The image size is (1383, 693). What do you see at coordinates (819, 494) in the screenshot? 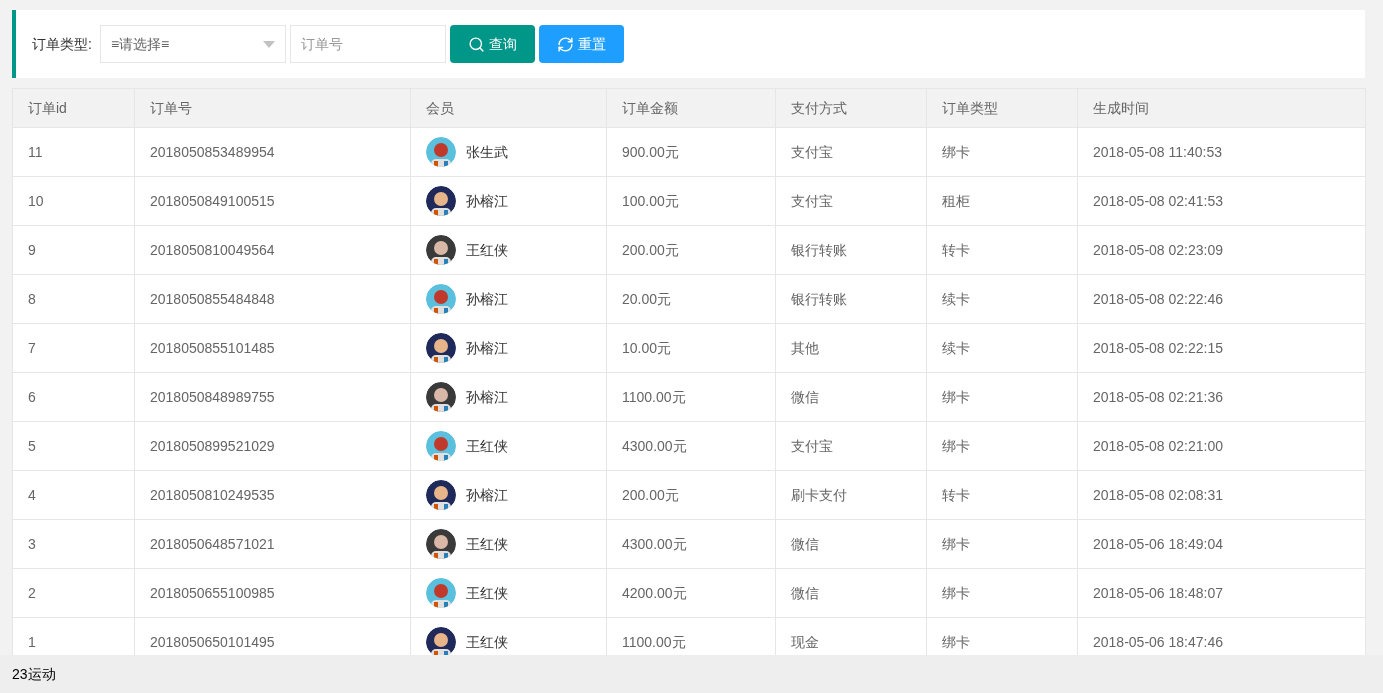
I see `table-cell: 刷卡支付` at bounding box center [819, 494].